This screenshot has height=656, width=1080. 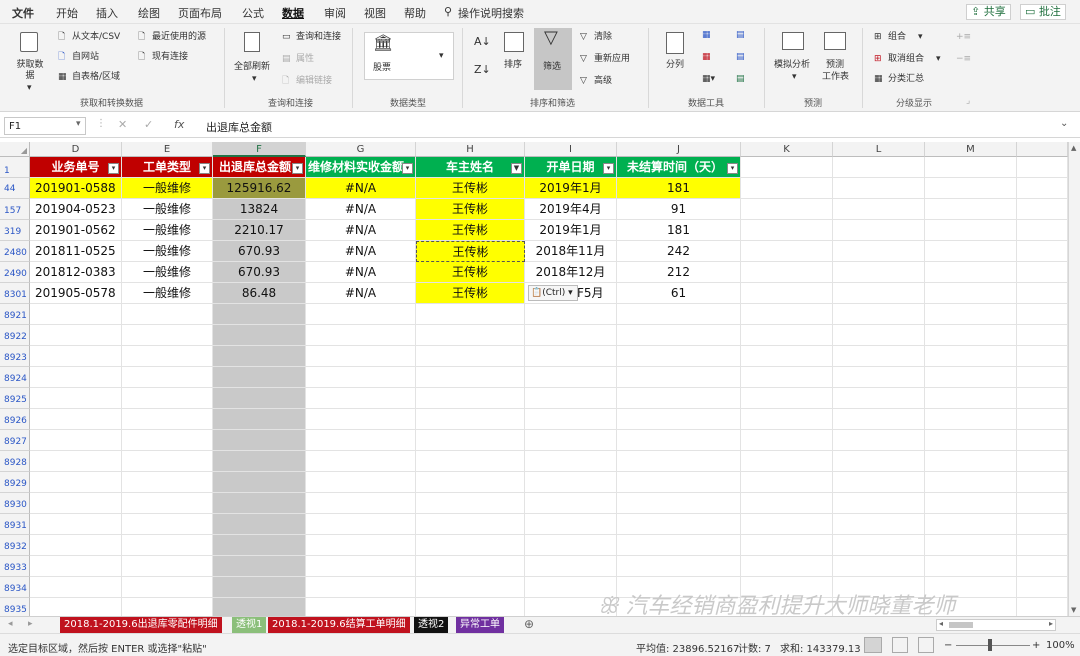 What do you see at coordinates (675, 65) in the screenshot?
I see `text-to-columns-button: 分列` at bounding box center [675, 65].